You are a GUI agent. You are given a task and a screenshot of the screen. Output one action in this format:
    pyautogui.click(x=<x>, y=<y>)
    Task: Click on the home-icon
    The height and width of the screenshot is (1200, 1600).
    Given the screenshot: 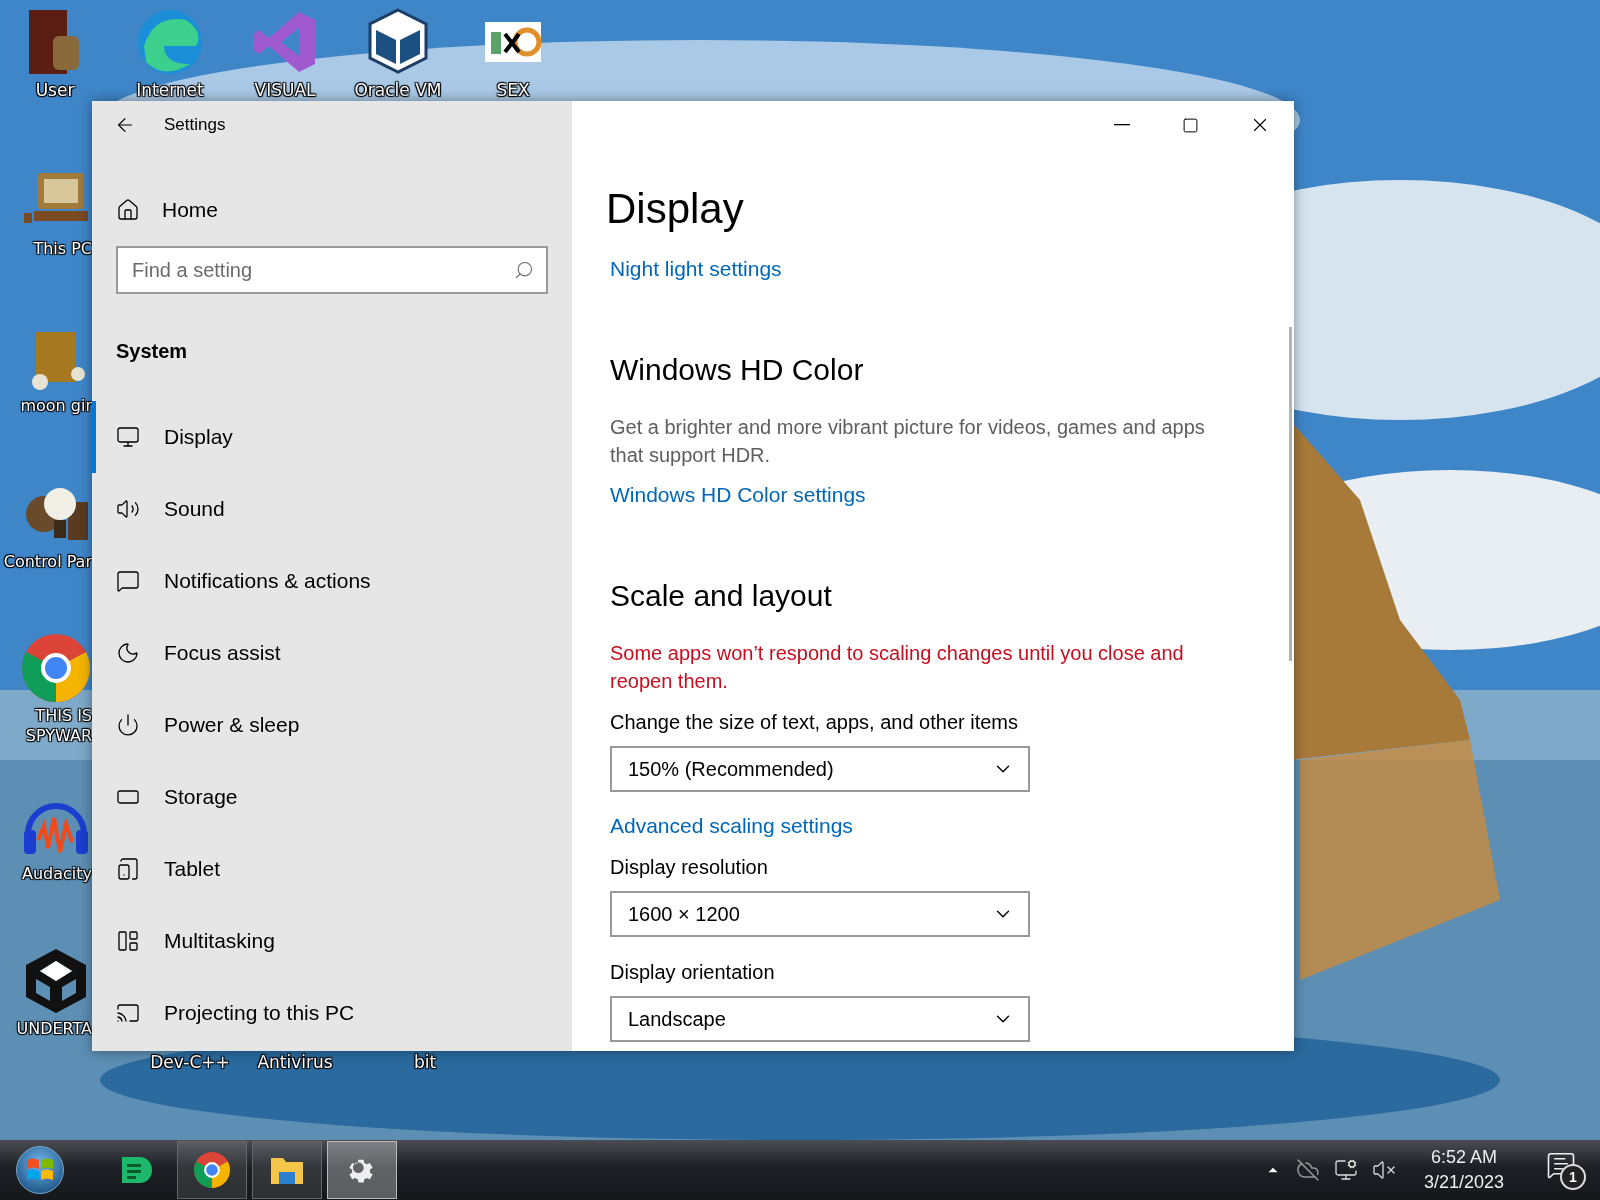 What is the action you would take?
    pyautogui.click(x=128, y=210)
    